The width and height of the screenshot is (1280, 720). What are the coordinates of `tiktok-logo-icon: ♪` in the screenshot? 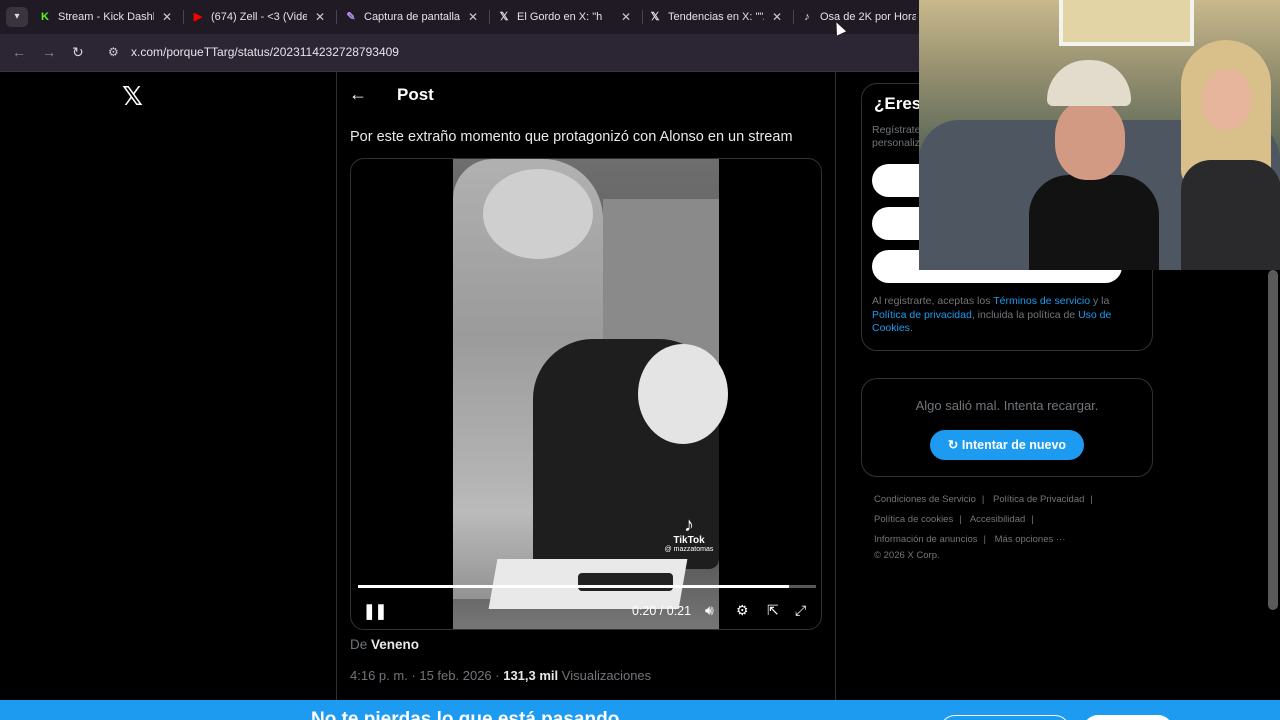 It's located at (689, 525).